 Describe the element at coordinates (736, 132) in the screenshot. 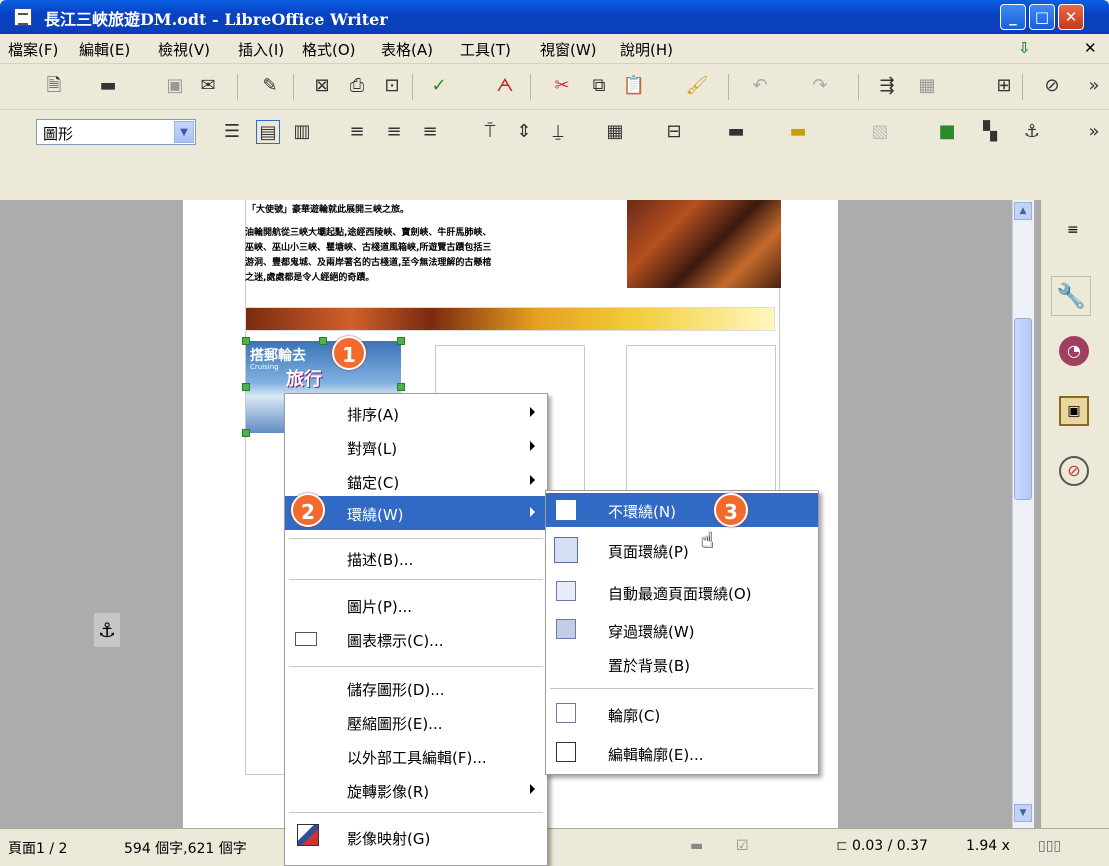

I see `line-style-icon: ▬` at that location.